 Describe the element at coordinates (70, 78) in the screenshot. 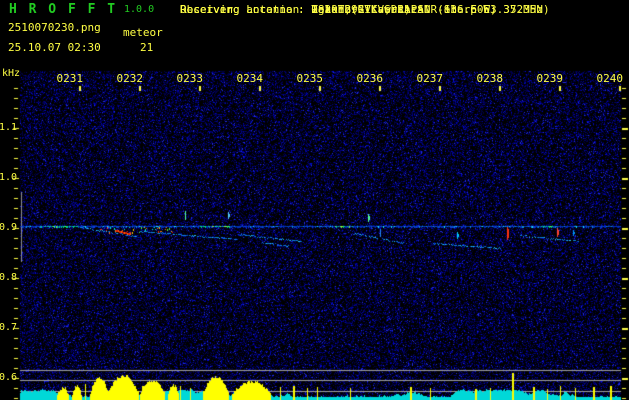

I see `time-tick-label: 0231` at that location.